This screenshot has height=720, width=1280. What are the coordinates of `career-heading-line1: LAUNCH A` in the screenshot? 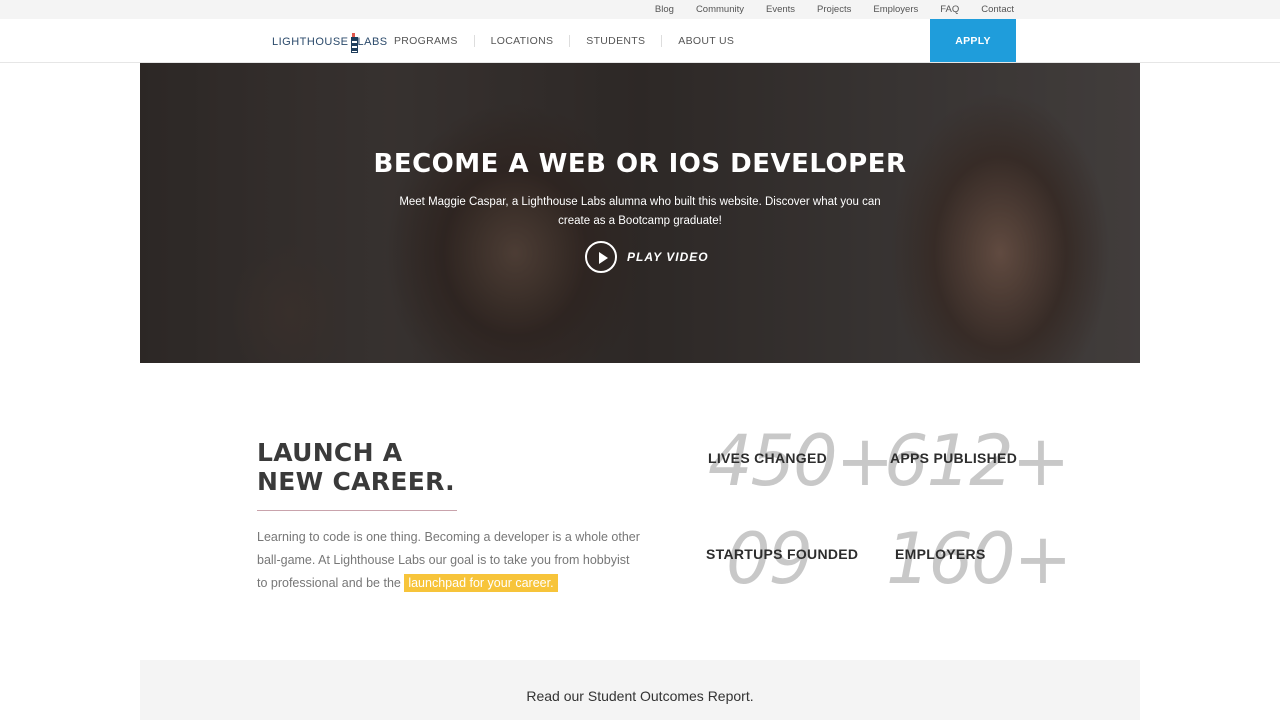 It's located at (330, 452).